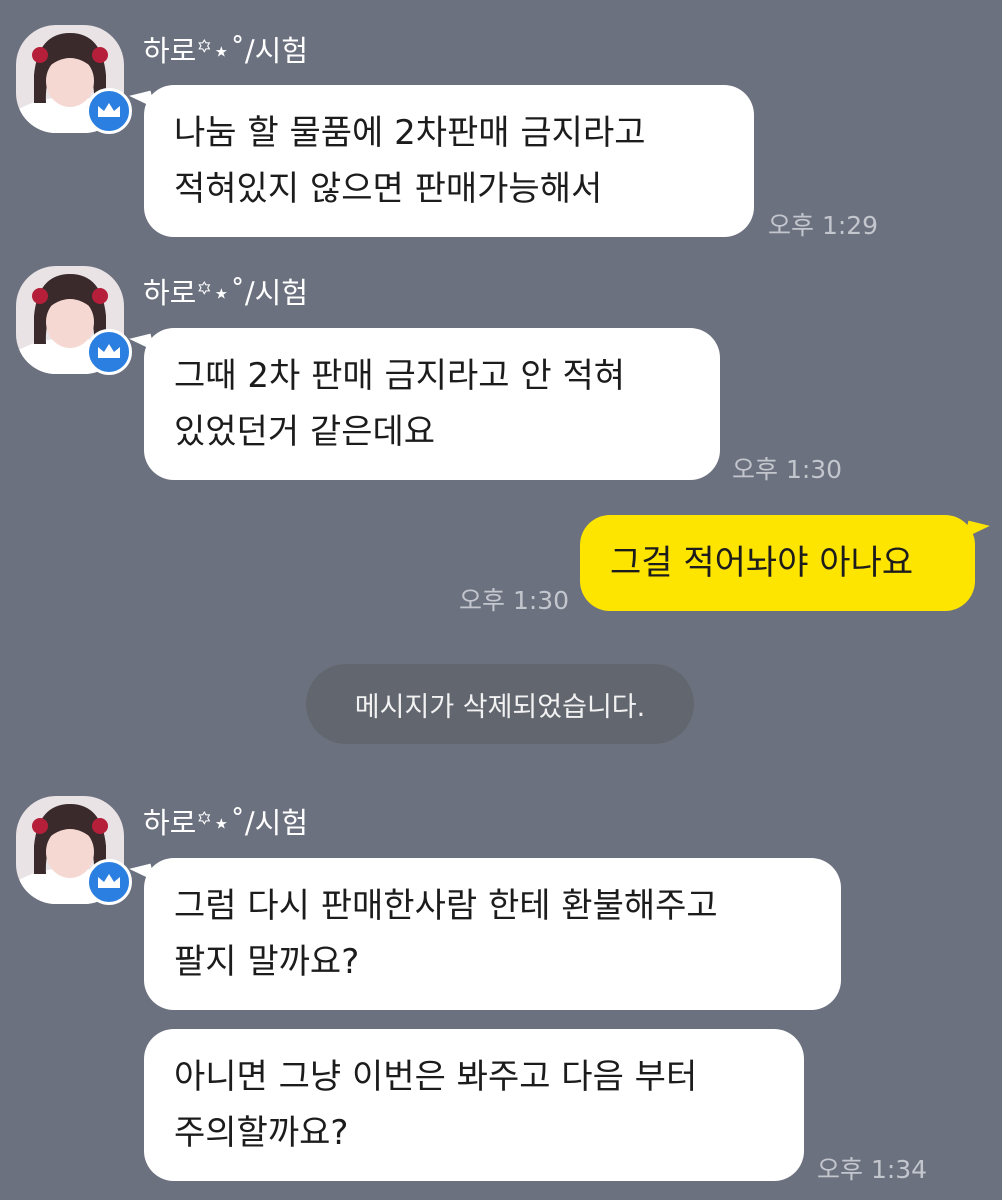  I want to click on message-bubble: 아니면 그냥 이번은 봐주고 다음 부터 주의할까요?, so click(474, 1105).